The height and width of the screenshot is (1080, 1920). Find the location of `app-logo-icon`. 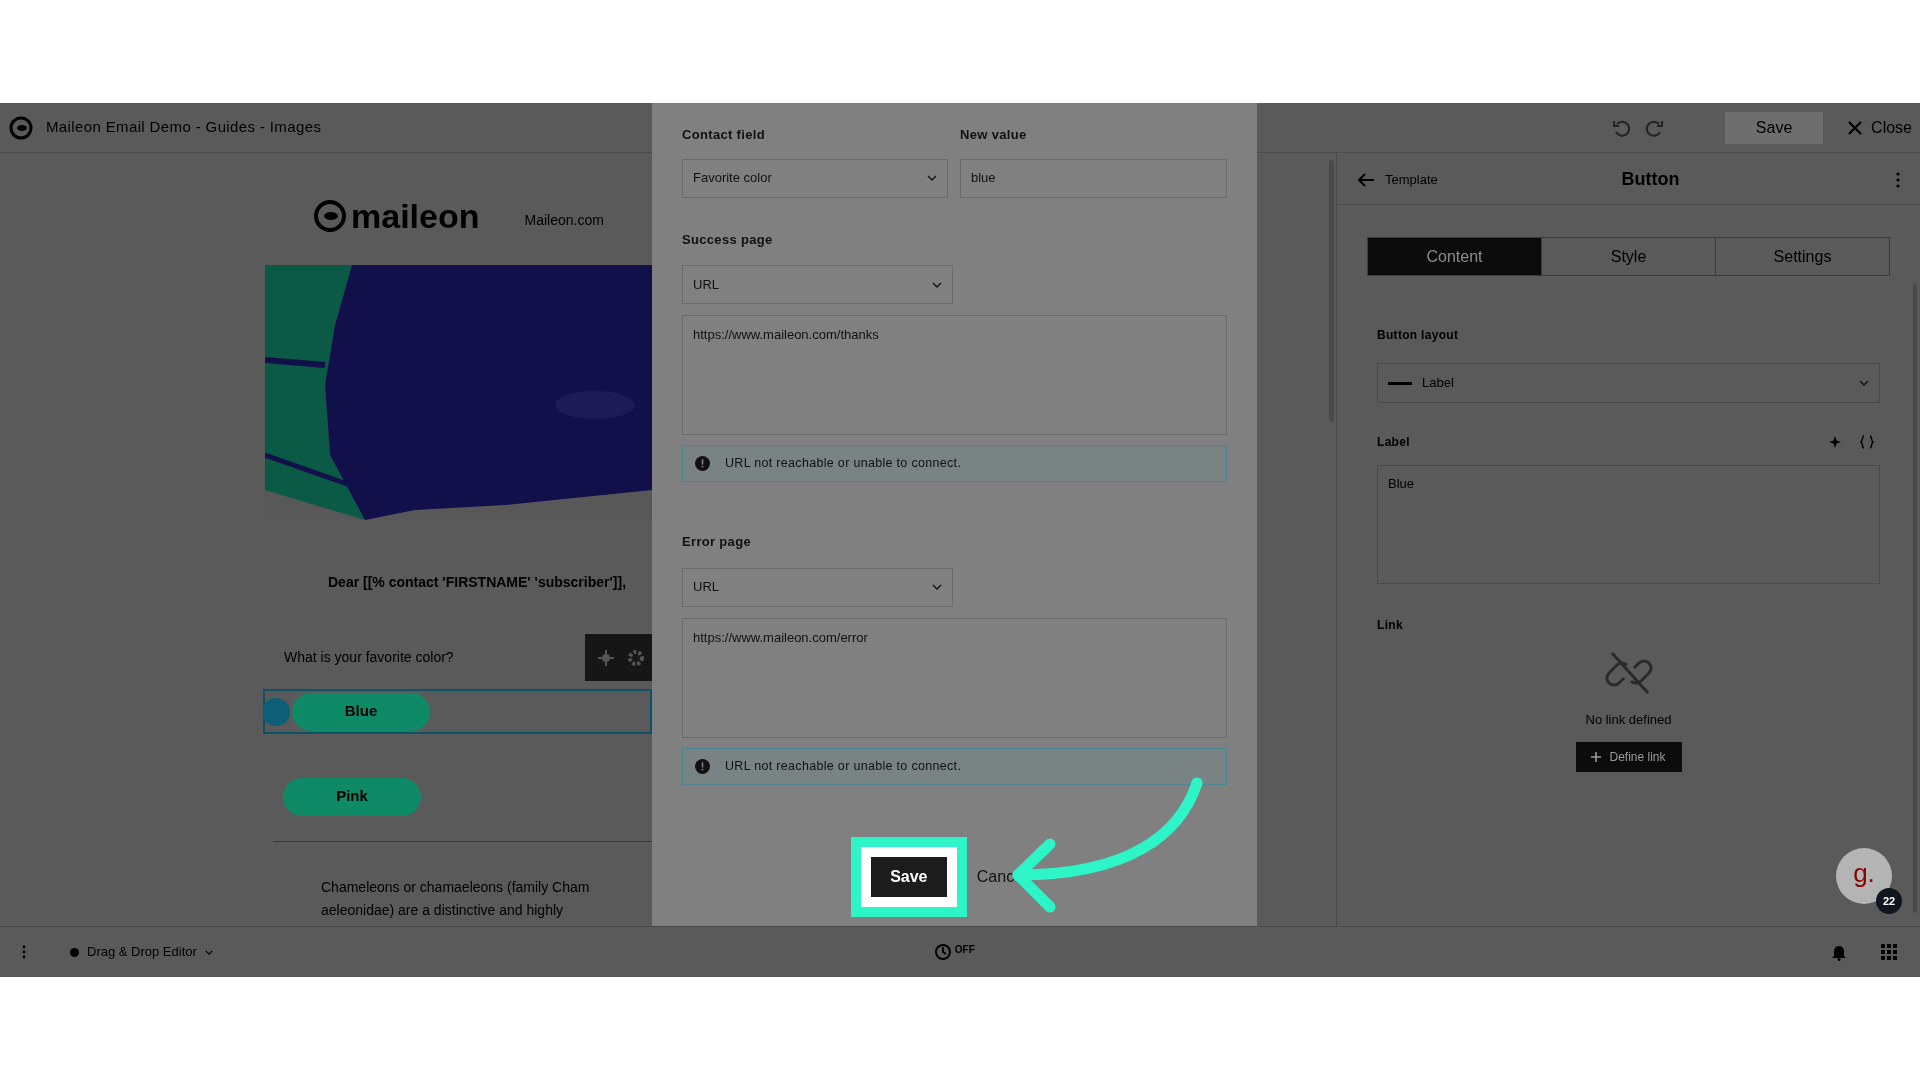

app-logo-icon is located at coordinates (21, 127).